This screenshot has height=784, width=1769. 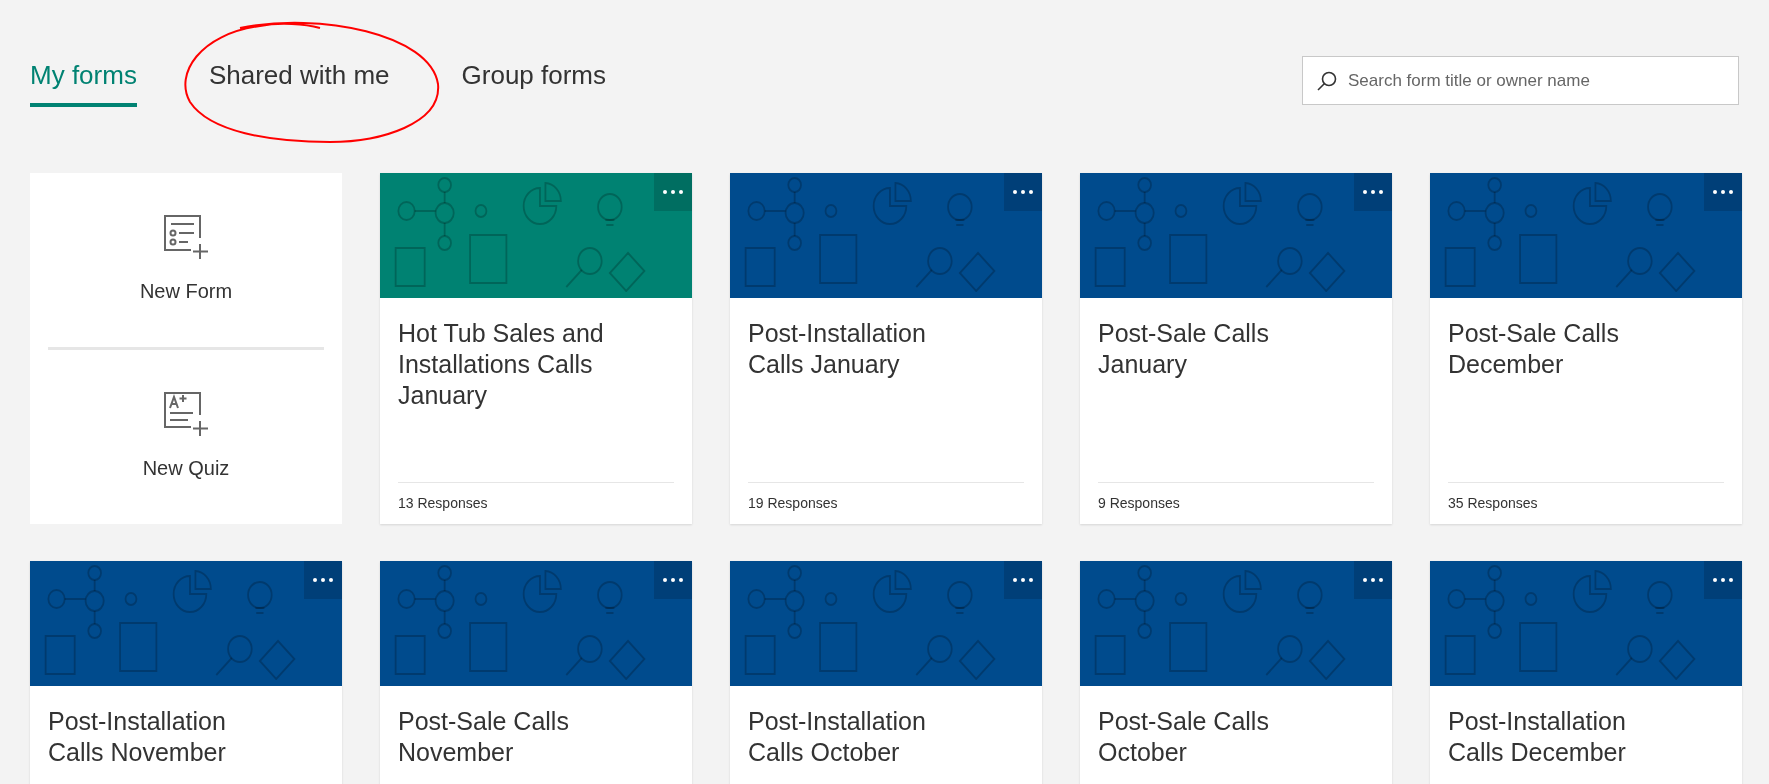 I want to click on form-card: Post-Sale Calls October, so click(x=1236, y=672).